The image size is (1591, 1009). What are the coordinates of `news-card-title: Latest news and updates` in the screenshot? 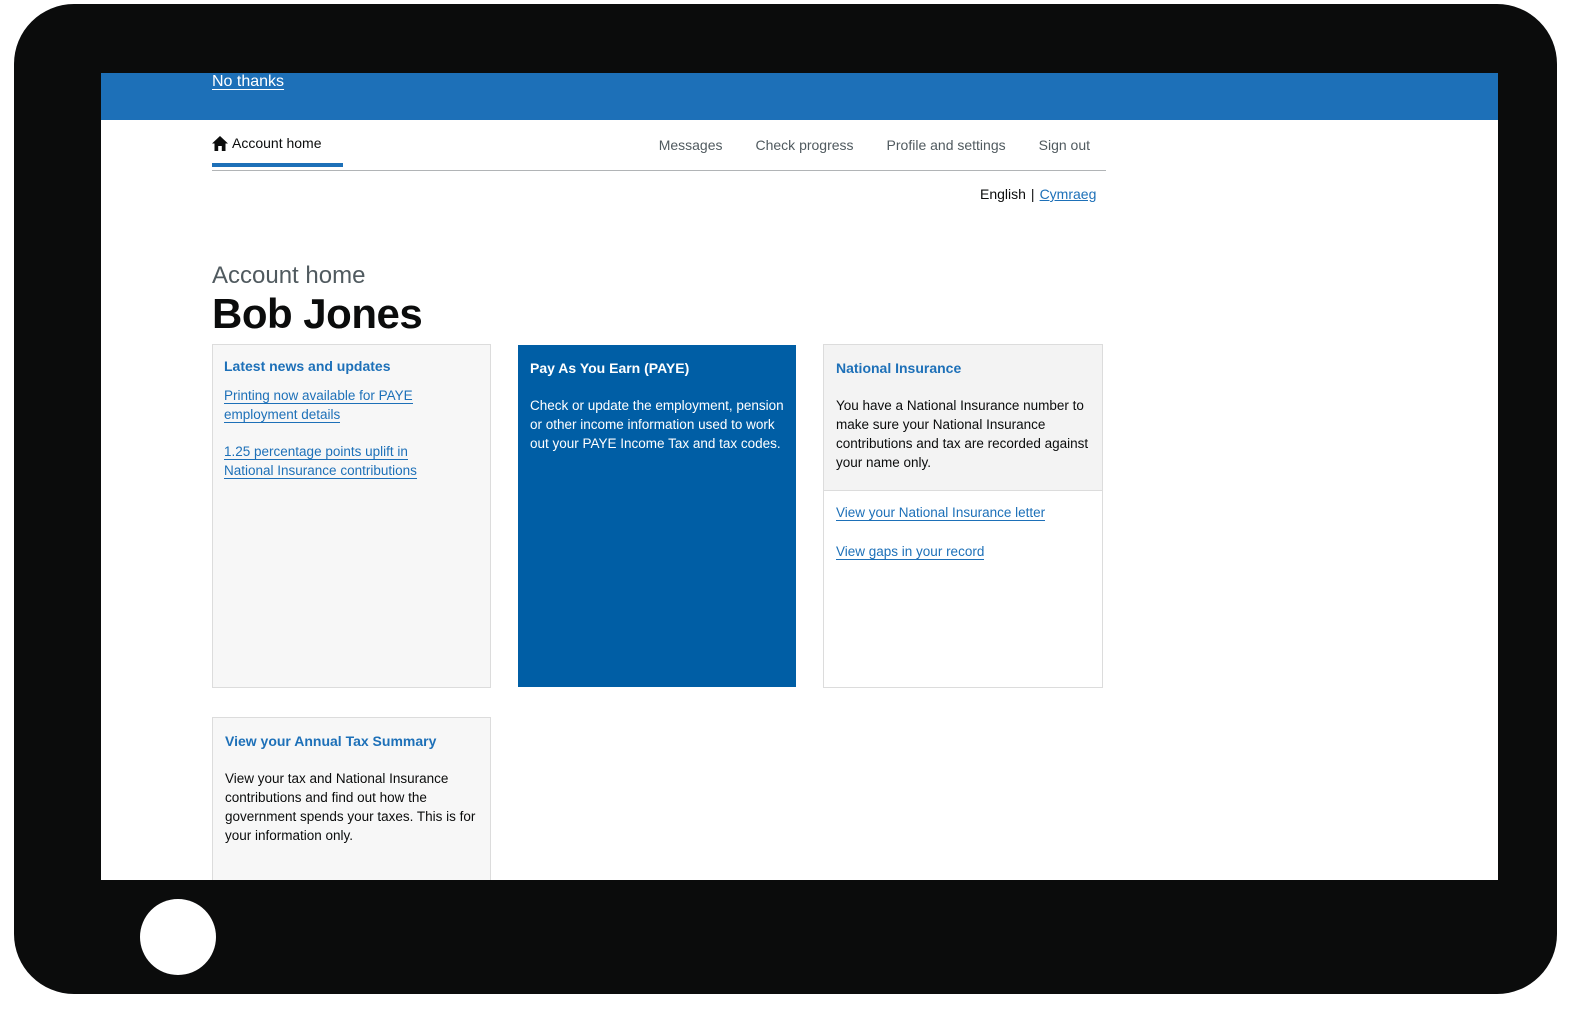 It's located at (307, 366).